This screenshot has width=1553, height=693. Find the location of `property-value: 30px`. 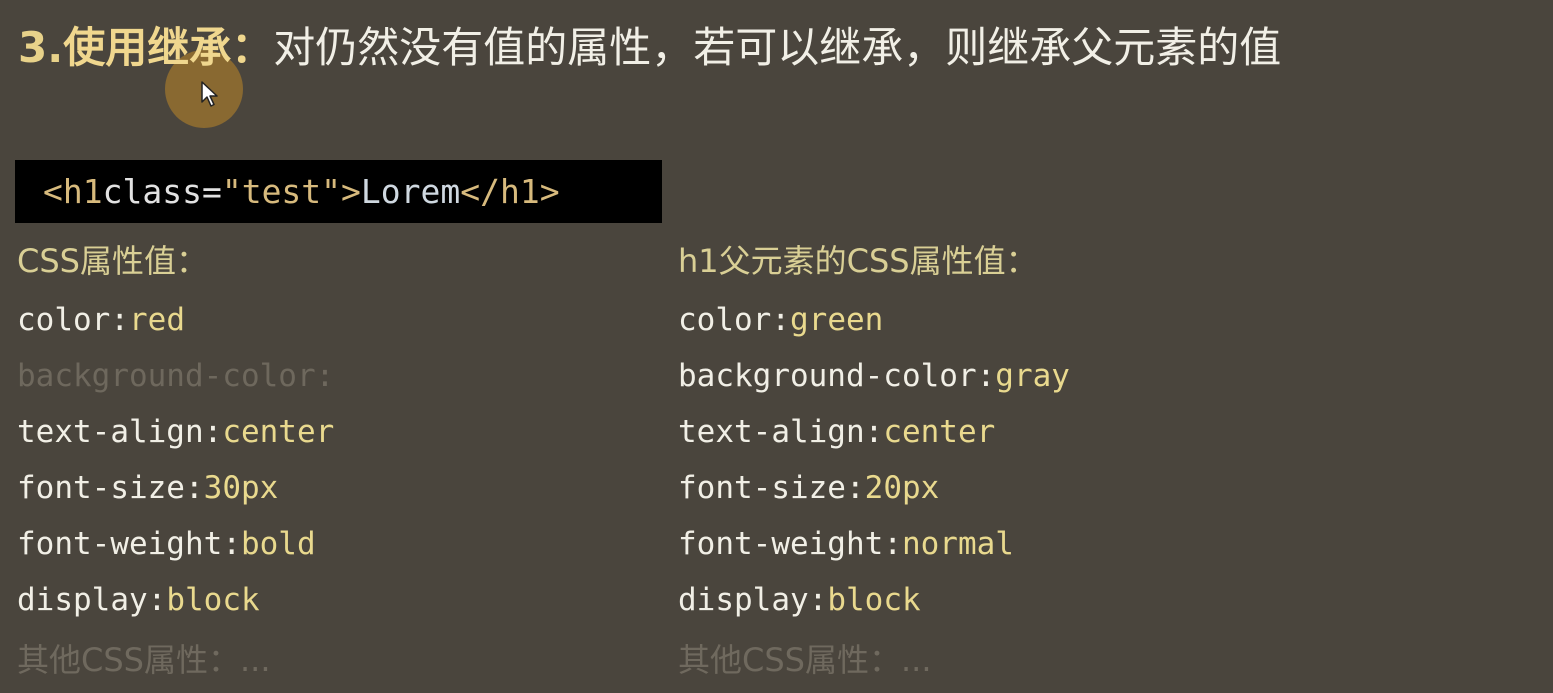

property-value: 30px is located at coordinates (241, 488).